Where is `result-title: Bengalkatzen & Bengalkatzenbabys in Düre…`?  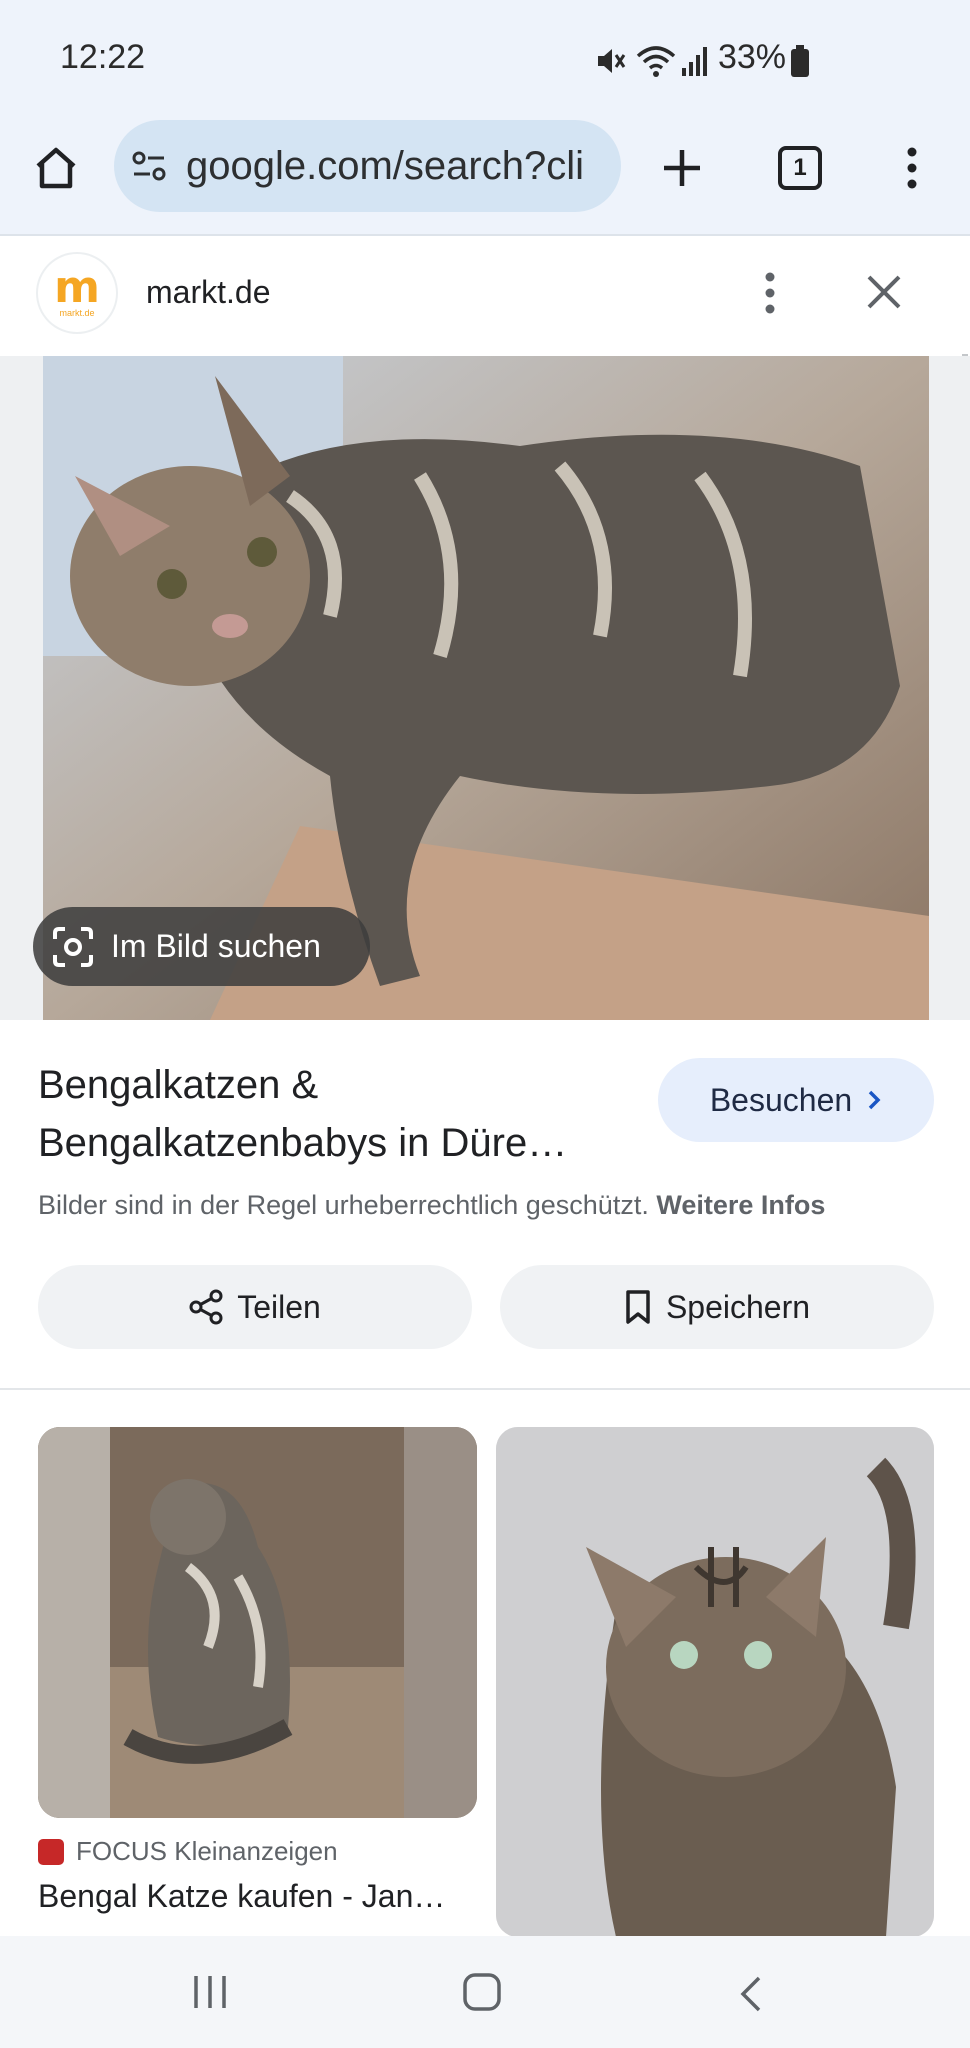 result-title: Bengalkatzen & Bengalkatzenbabys in Düre… is located at coordinates (343, 1114).